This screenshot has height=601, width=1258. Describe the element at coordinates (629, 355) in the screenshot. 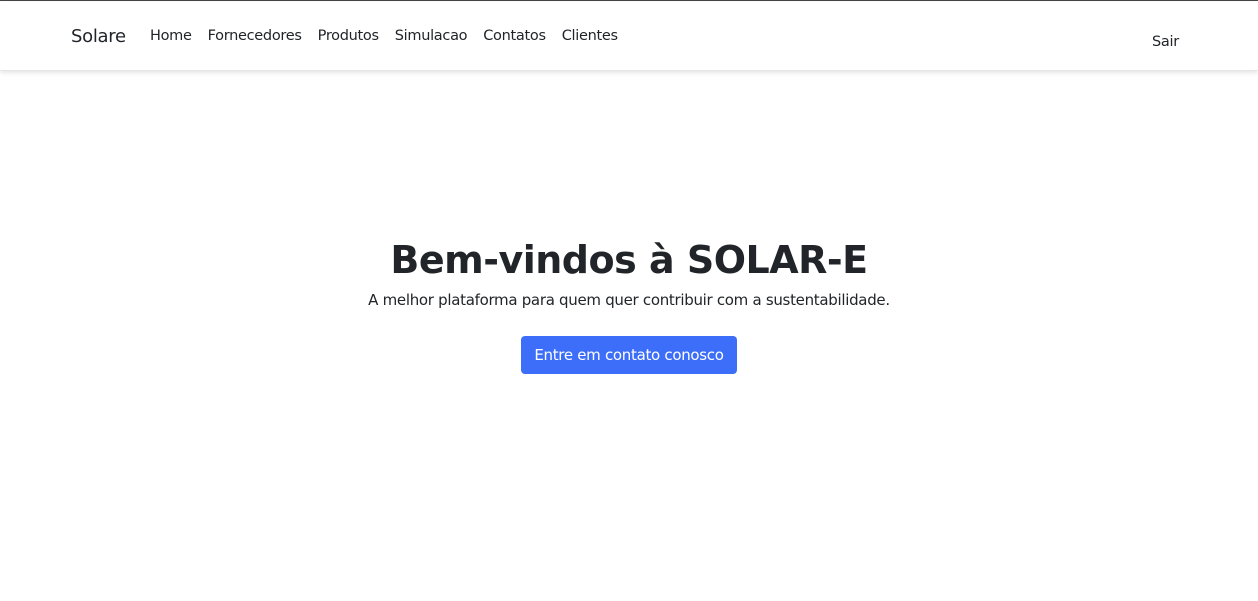

I see `contact-button: Entre em contato conosco` at that location.